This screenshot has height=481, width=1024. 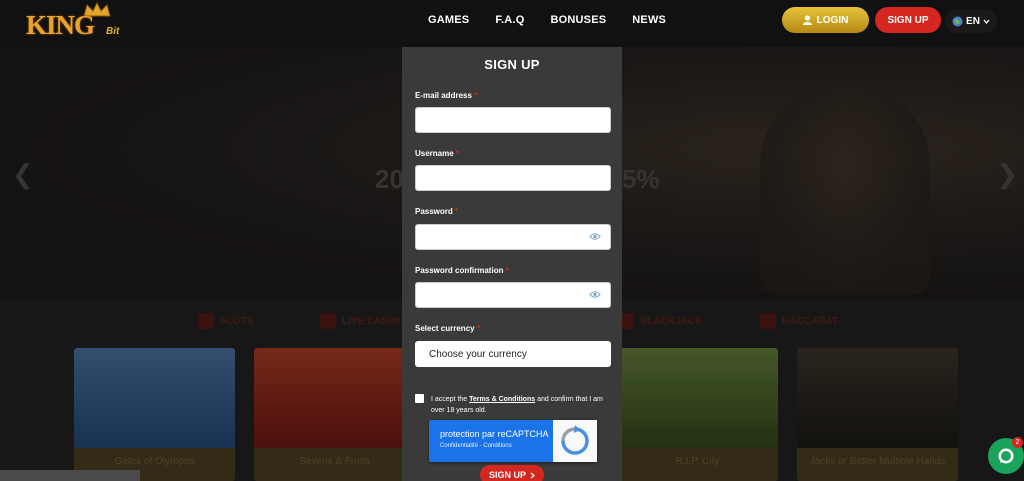 I want to click on globe-icon, so click(x=957, y=21).